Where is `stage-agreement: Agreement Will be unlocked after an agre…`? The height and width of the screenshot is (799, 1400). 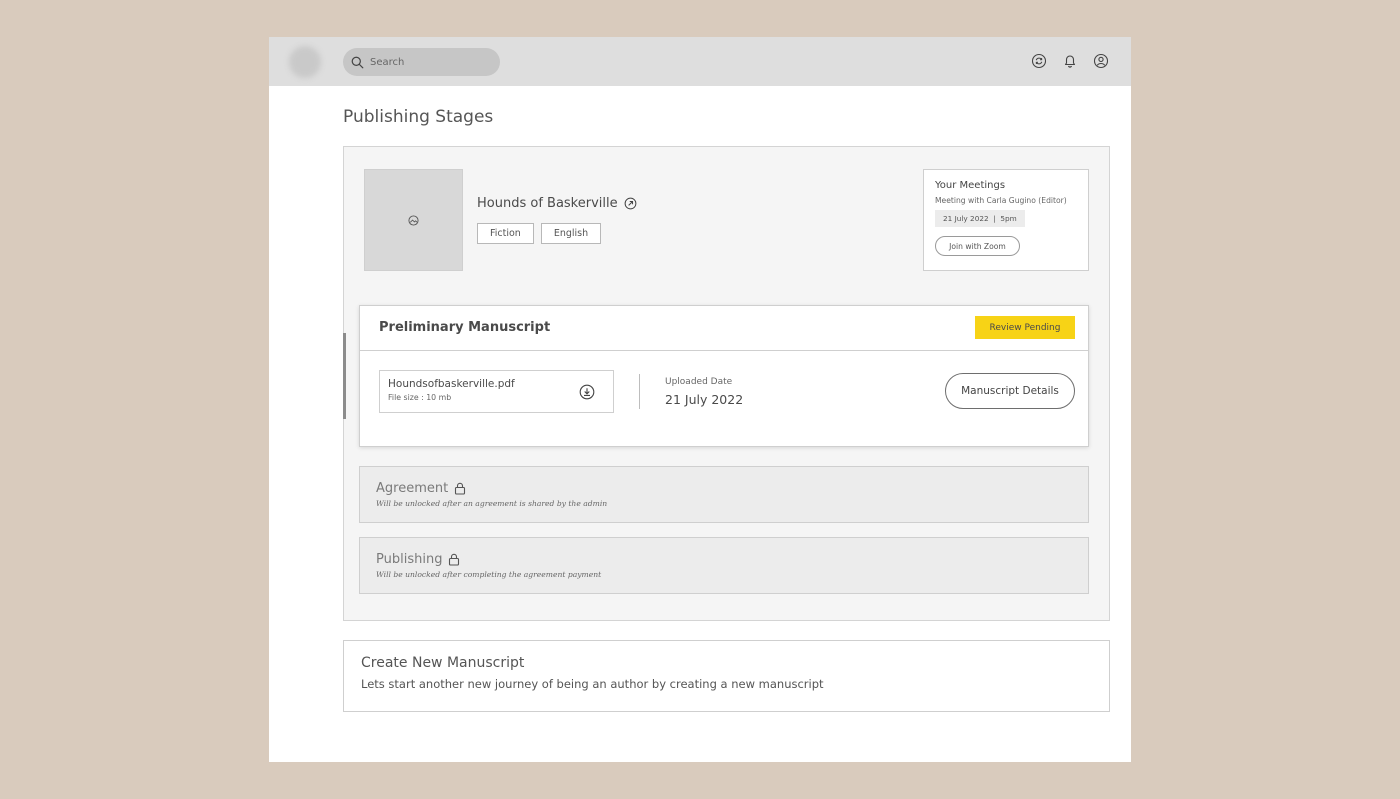 stage-agreement: Agreement Will be unlocked after an agre… is located at coordinates (724, 494).